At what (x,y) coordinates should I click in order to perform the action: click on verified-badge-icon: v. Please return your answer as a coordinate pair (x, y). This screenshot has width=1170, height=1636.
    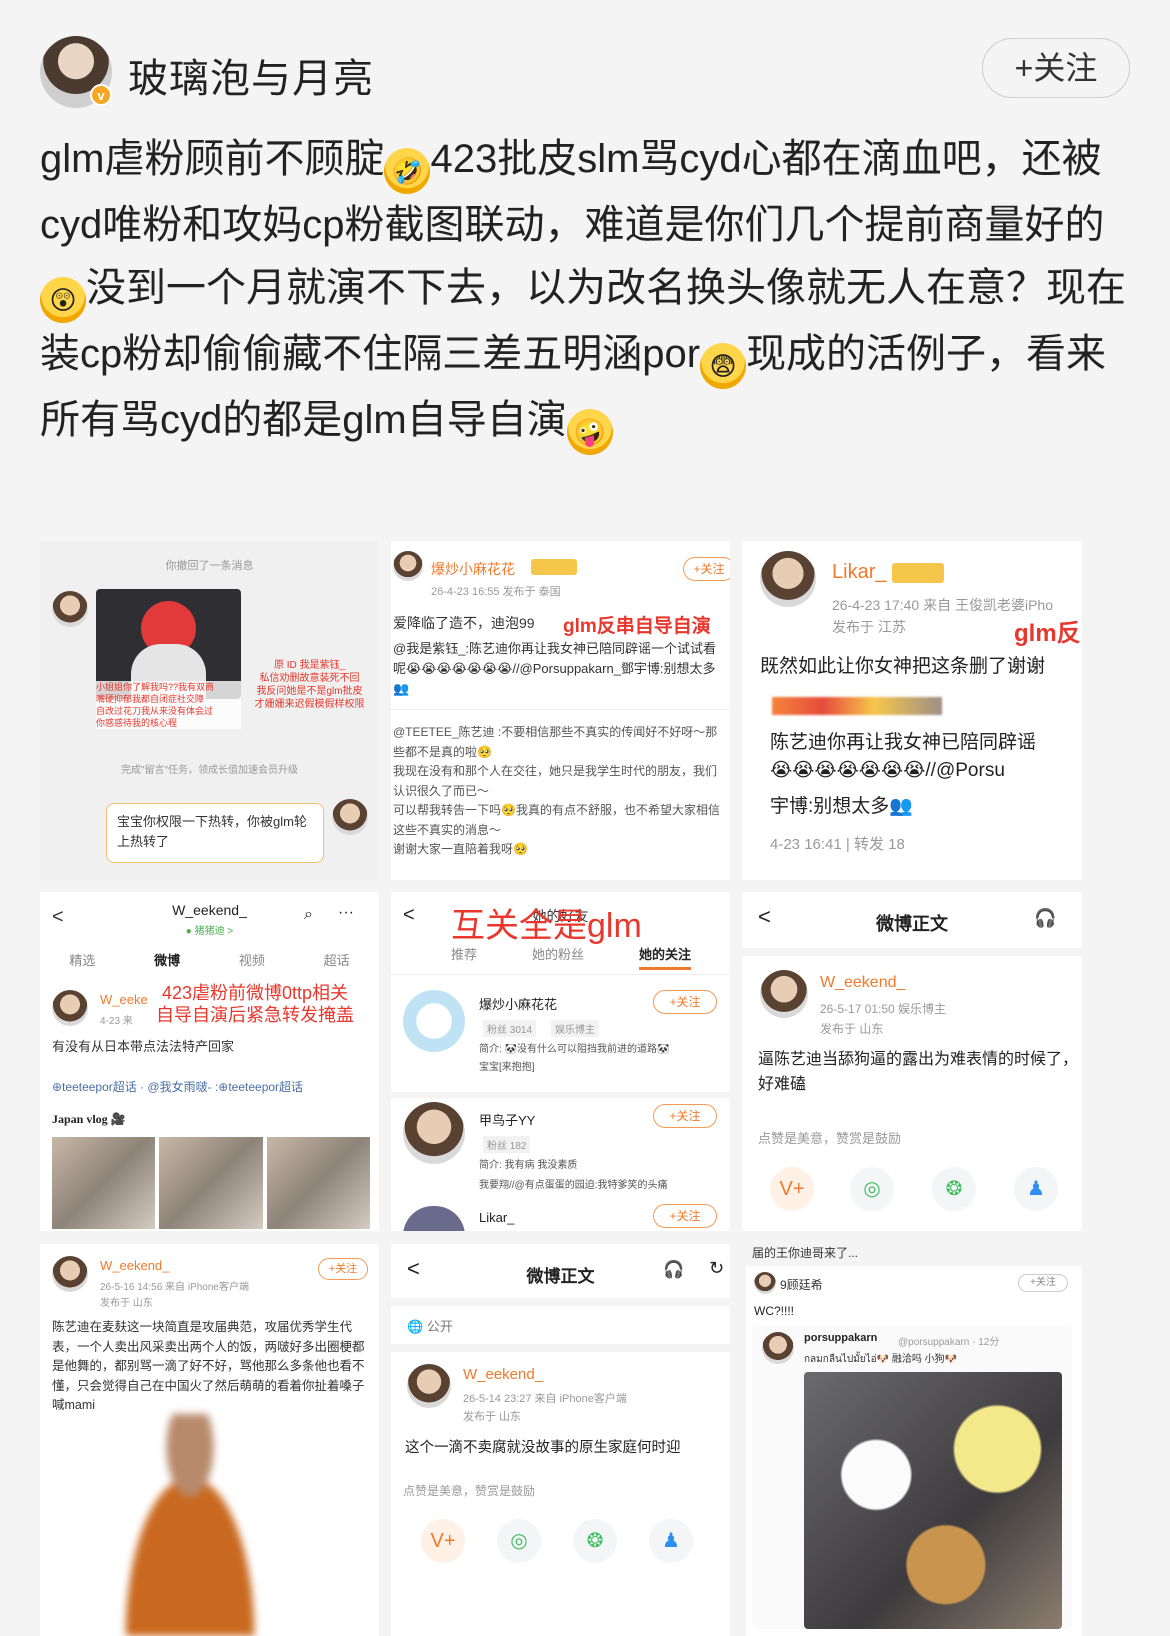
    Looking at the image, I should click on (101, 95).